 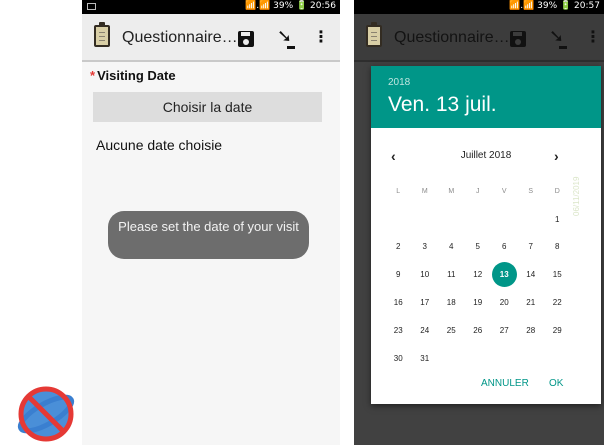 I want to click on month-navigation: ‹ Juillet 2018 ›, so click(x=486, y=157).